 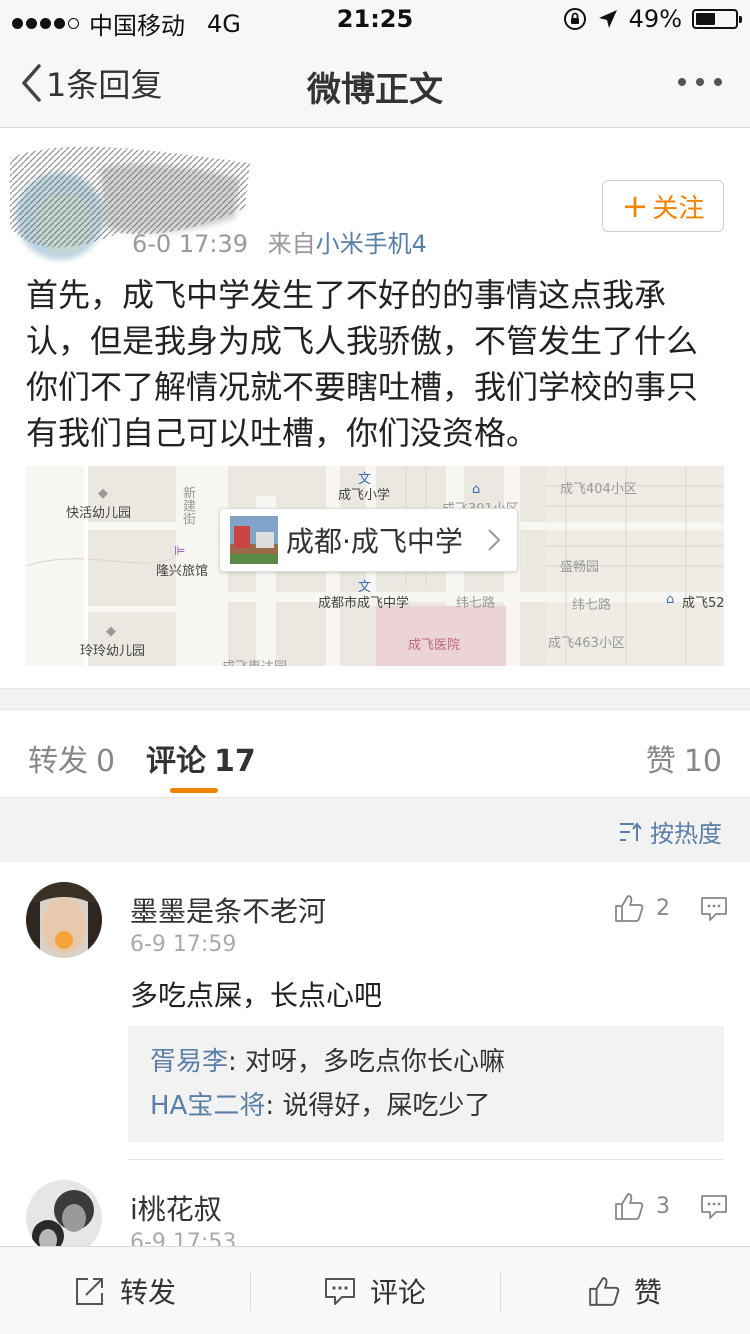 I want to click on tab-comment-label: 评论, so click(x=176, y=761).